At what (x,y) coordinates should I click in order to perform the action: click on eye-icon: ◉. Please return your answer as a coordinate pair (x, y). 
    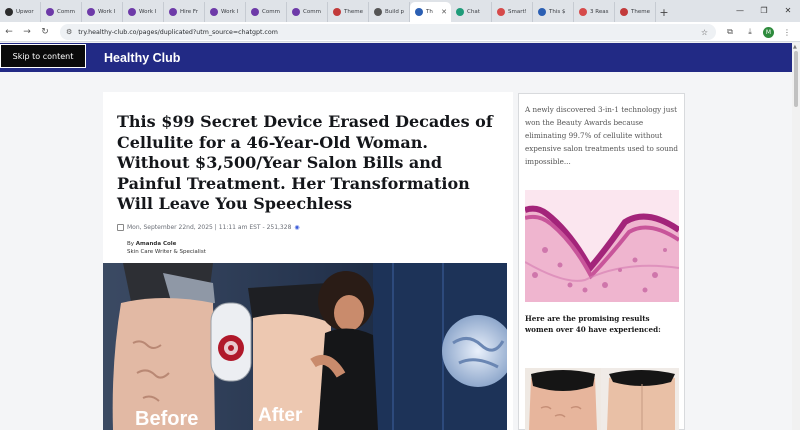
    Looking at the image, I should click on (297, 227).